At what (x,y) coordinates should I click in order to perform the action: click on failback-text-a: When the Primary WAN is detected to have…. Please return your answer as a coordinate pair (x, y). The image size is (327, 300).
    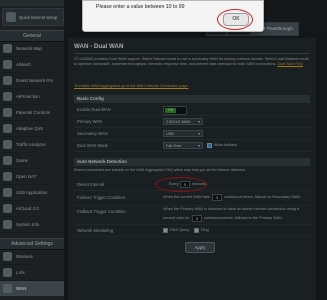
    Looking at the image, I should click on (231, 209).